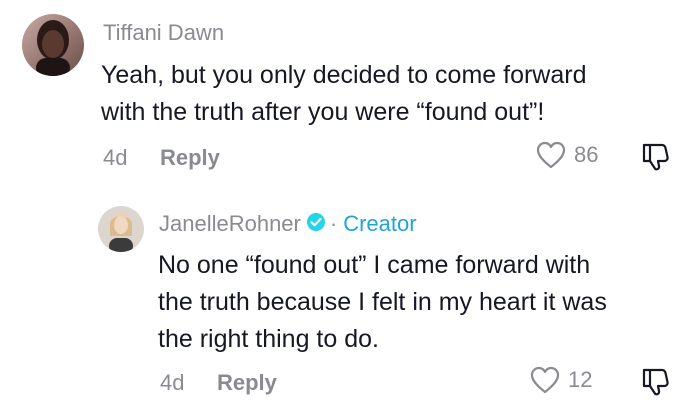  I want to click on dislike-button, so click(655, 156).